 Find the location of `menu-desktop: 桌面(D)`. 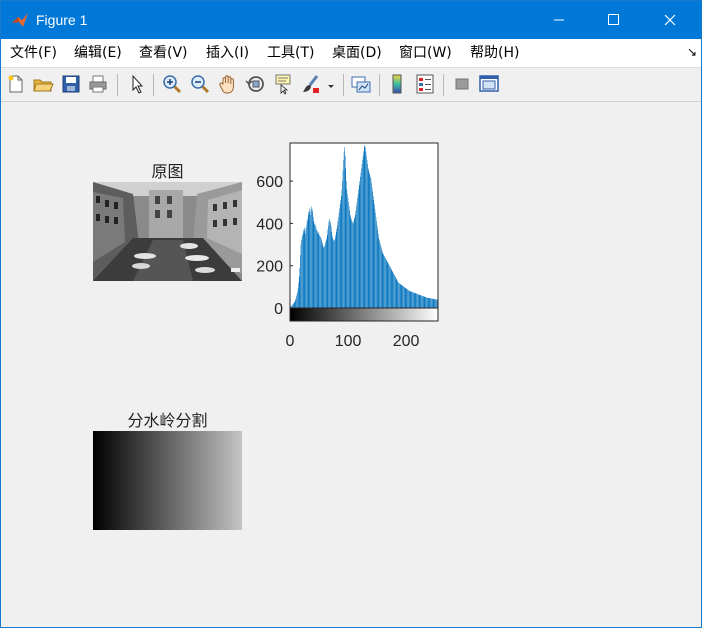

menu-desktop: 桌面(D) is located at coordinates (357, 53).